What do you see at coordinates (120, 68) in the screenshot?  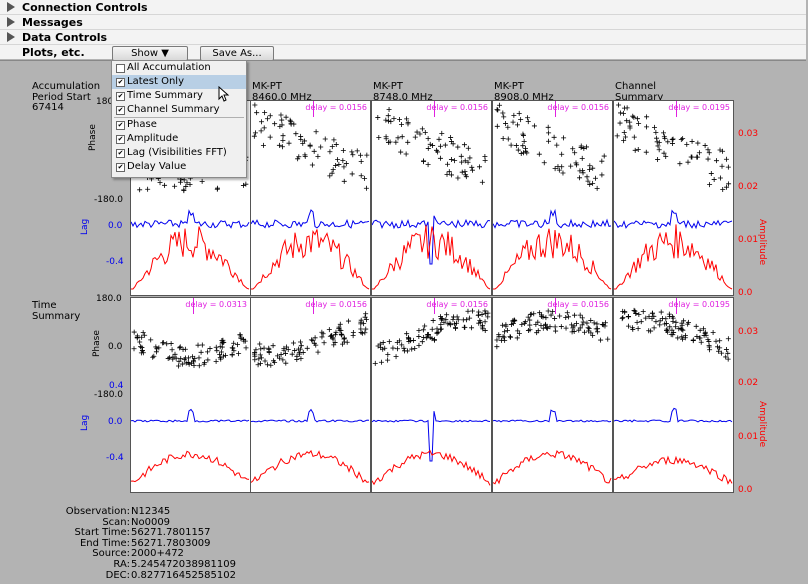 I see `checkbox-icon` at bounding box center [120, 68].